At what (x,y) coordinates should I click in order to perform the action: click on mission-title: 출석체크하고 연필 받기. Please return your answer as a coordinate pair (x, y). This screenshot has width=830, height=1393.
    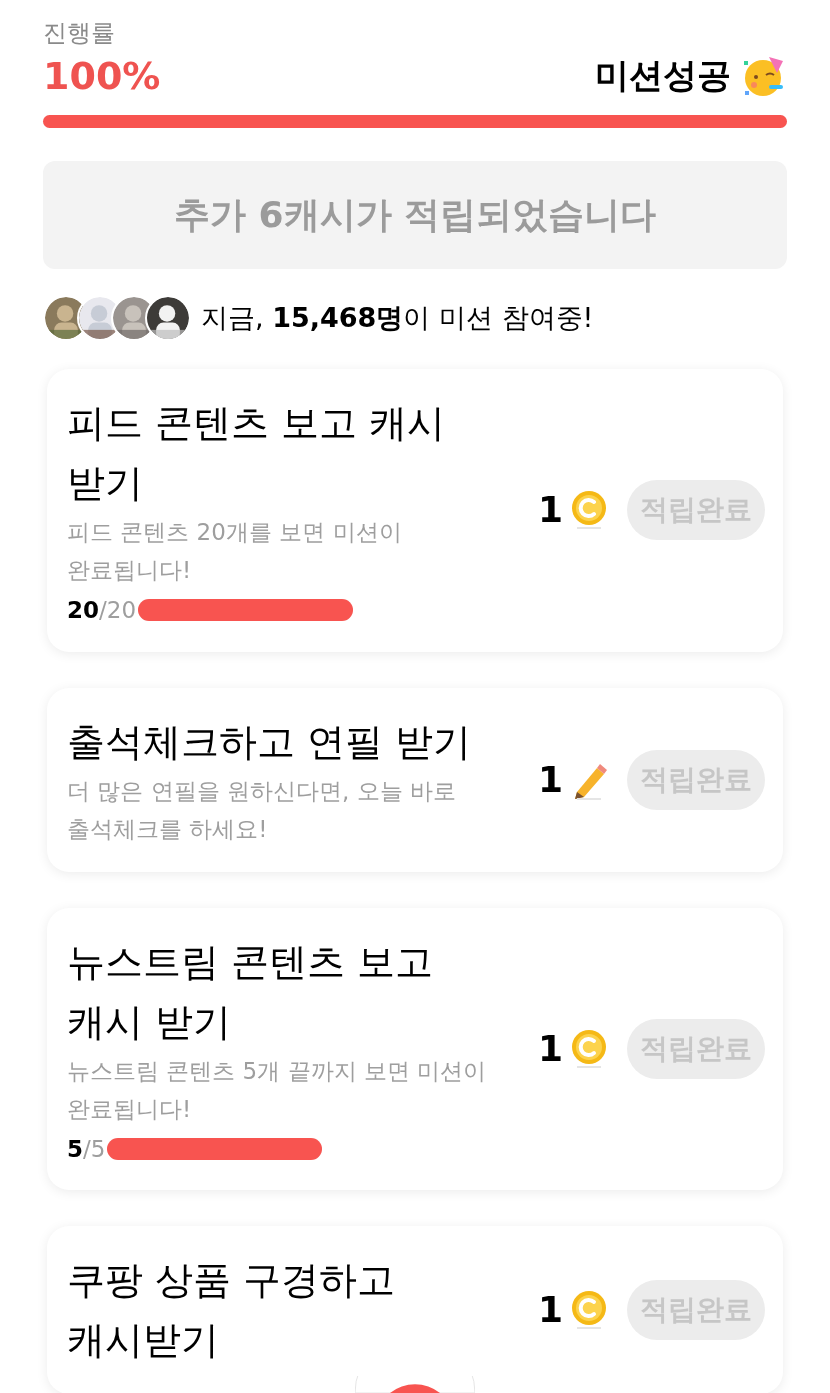
    Looking at the image, I should click on (270, 742).